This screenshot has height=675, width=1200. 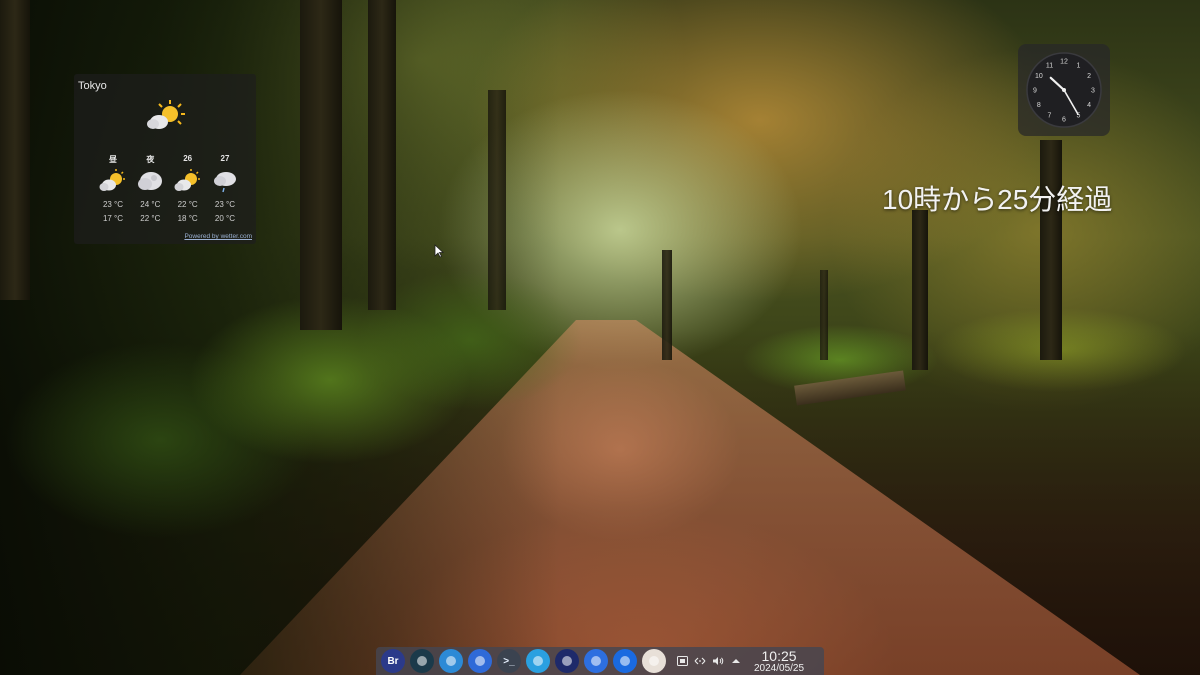 I want to click on blue-app-icon, so click(x=480, y=661).